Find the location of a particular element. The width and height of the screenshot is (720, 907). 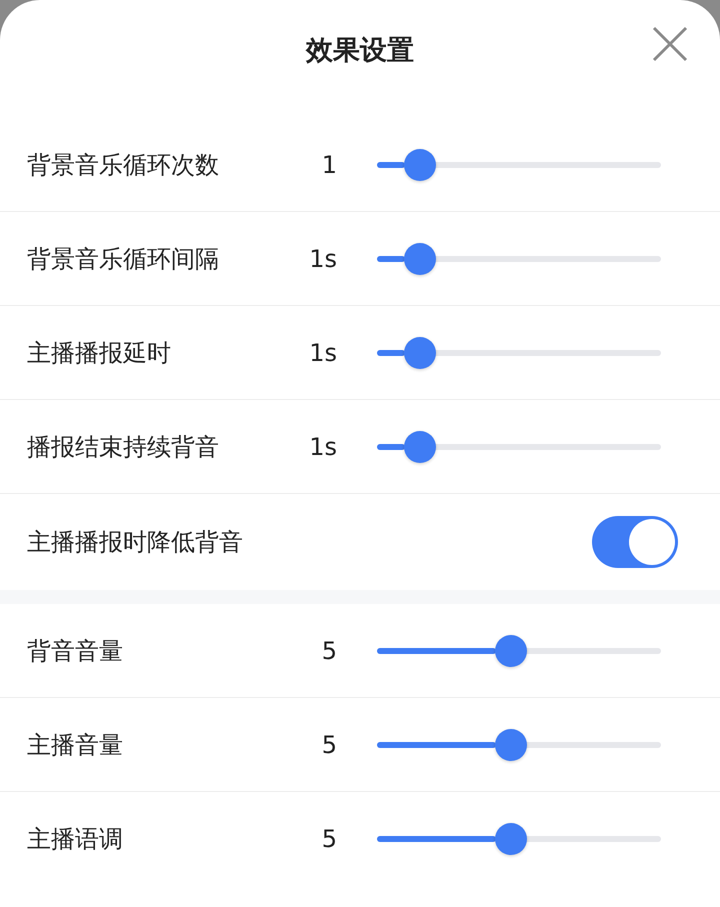

slider-value: 1 is located at coordinates (328, 164).